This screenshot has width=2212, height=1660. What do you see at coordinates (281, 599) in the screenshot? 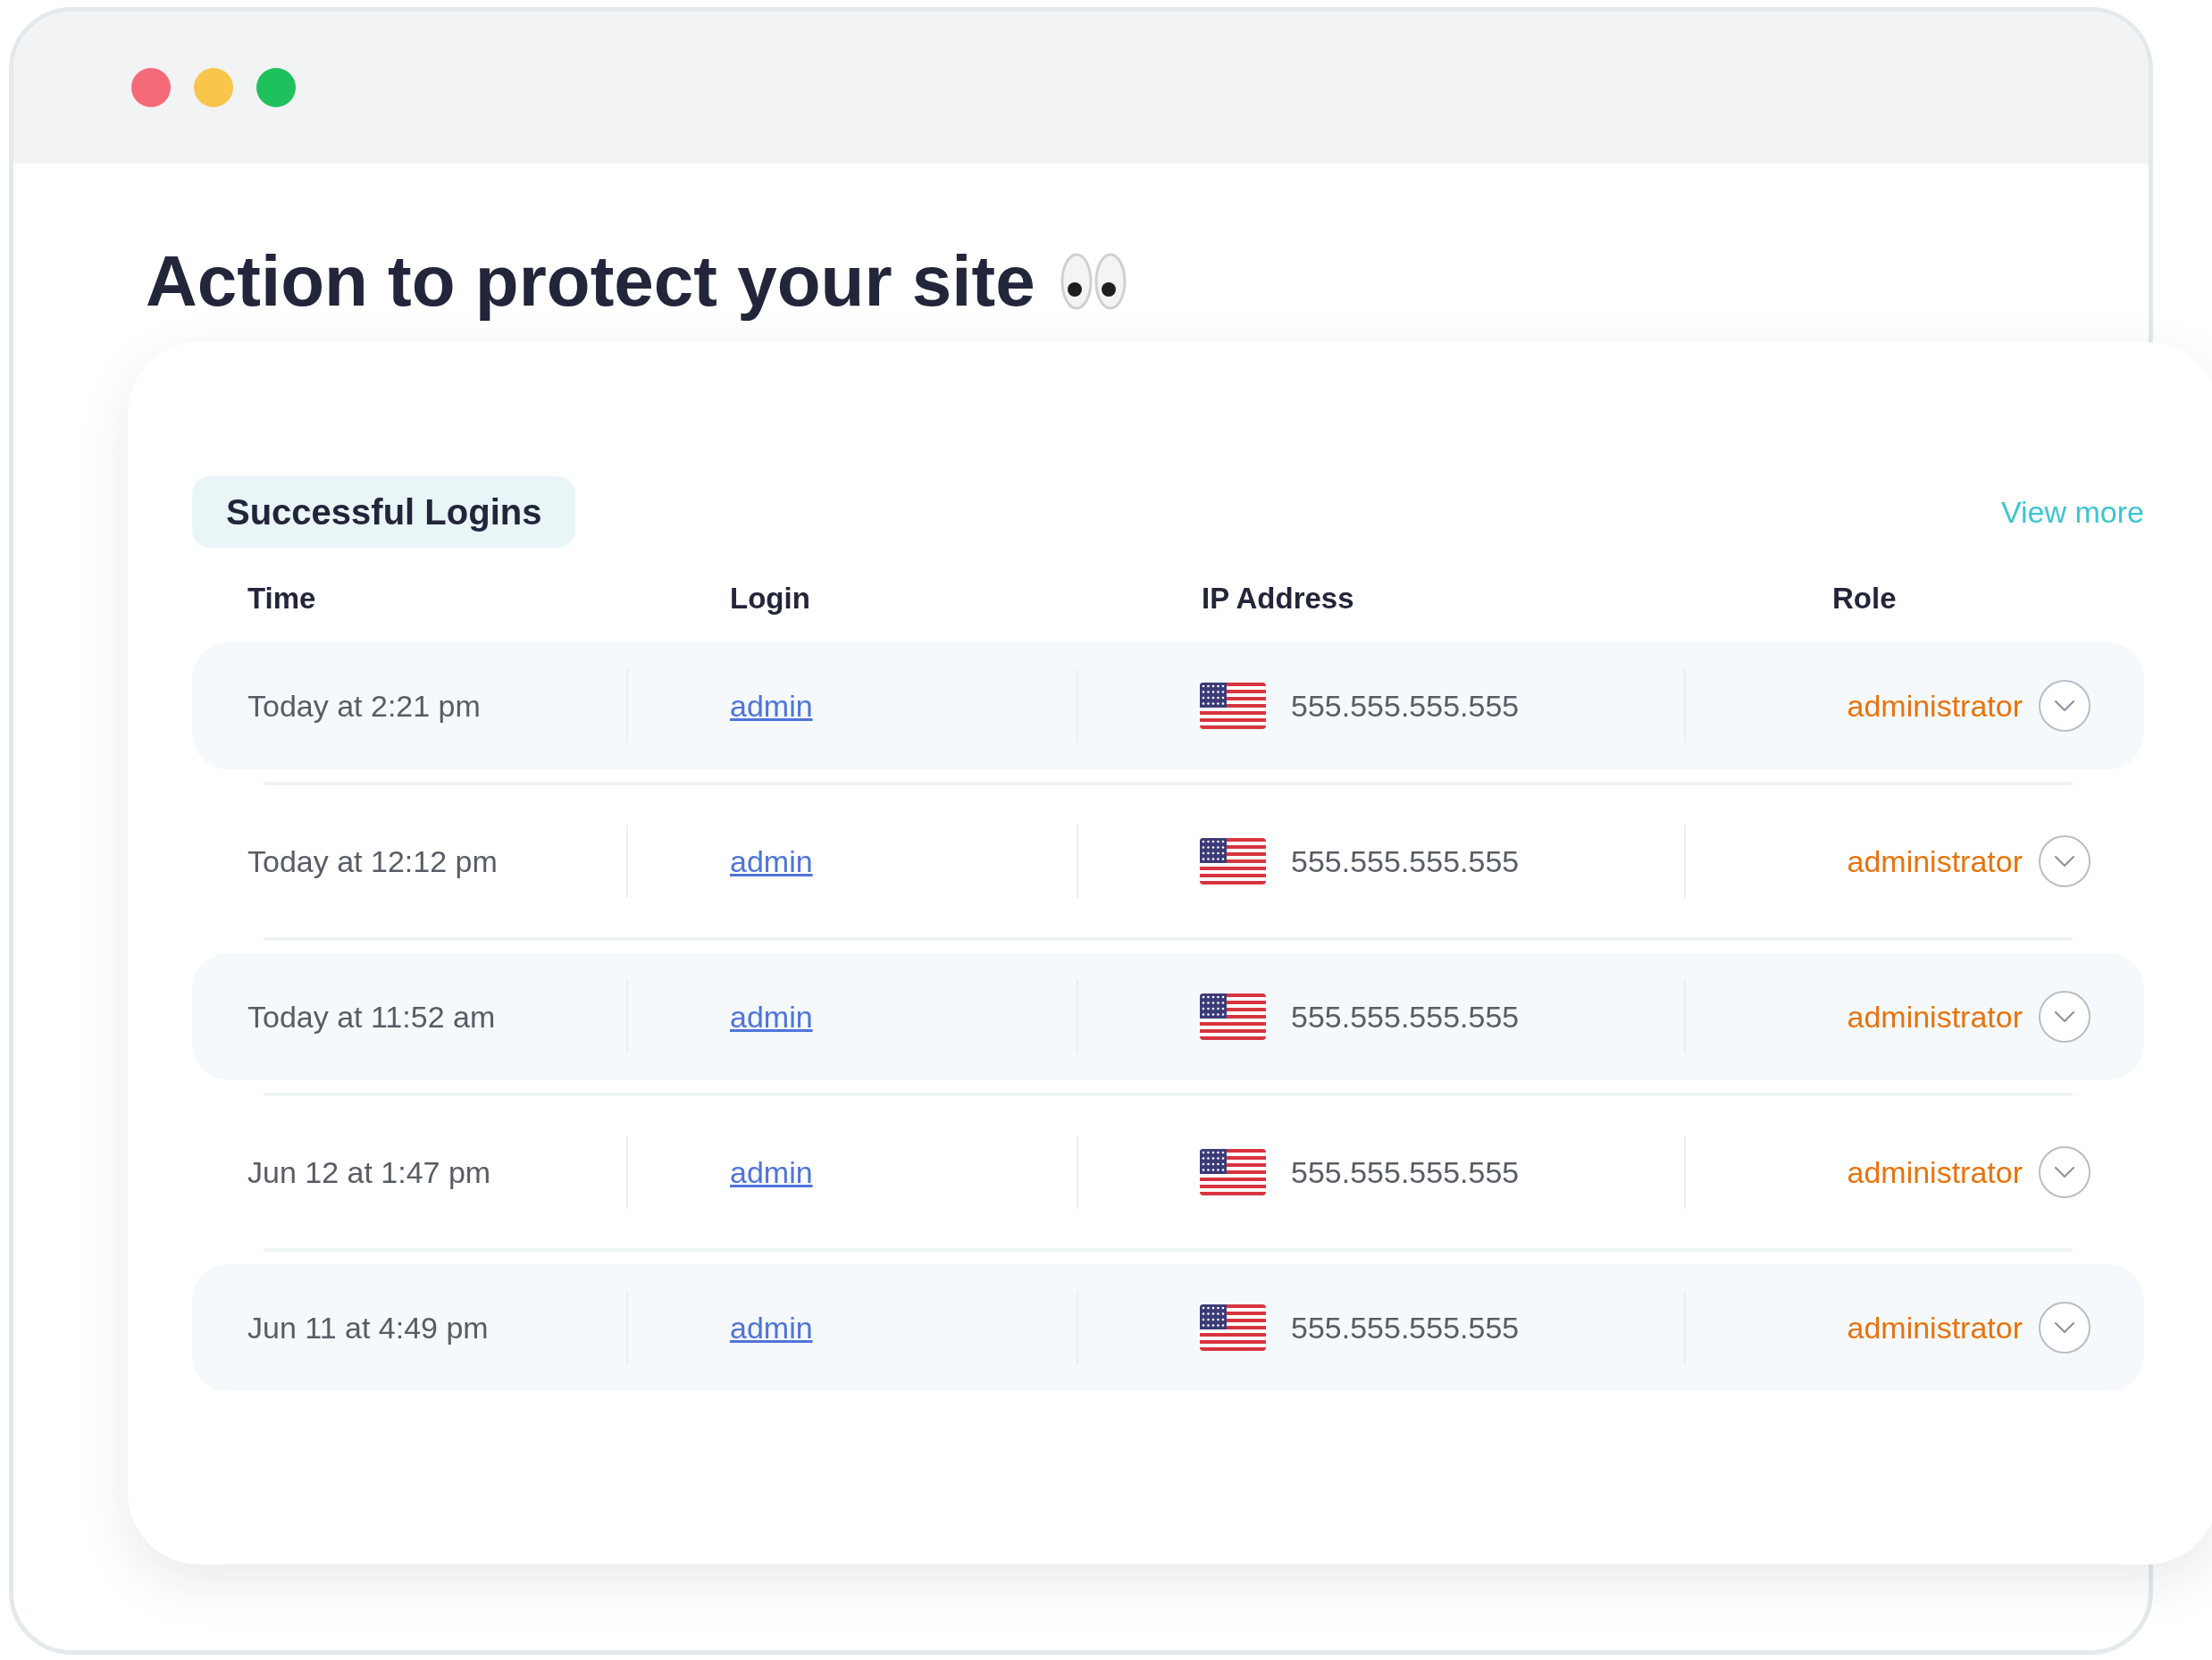
I see `column-header: Time` at bounding box center [281, 599].